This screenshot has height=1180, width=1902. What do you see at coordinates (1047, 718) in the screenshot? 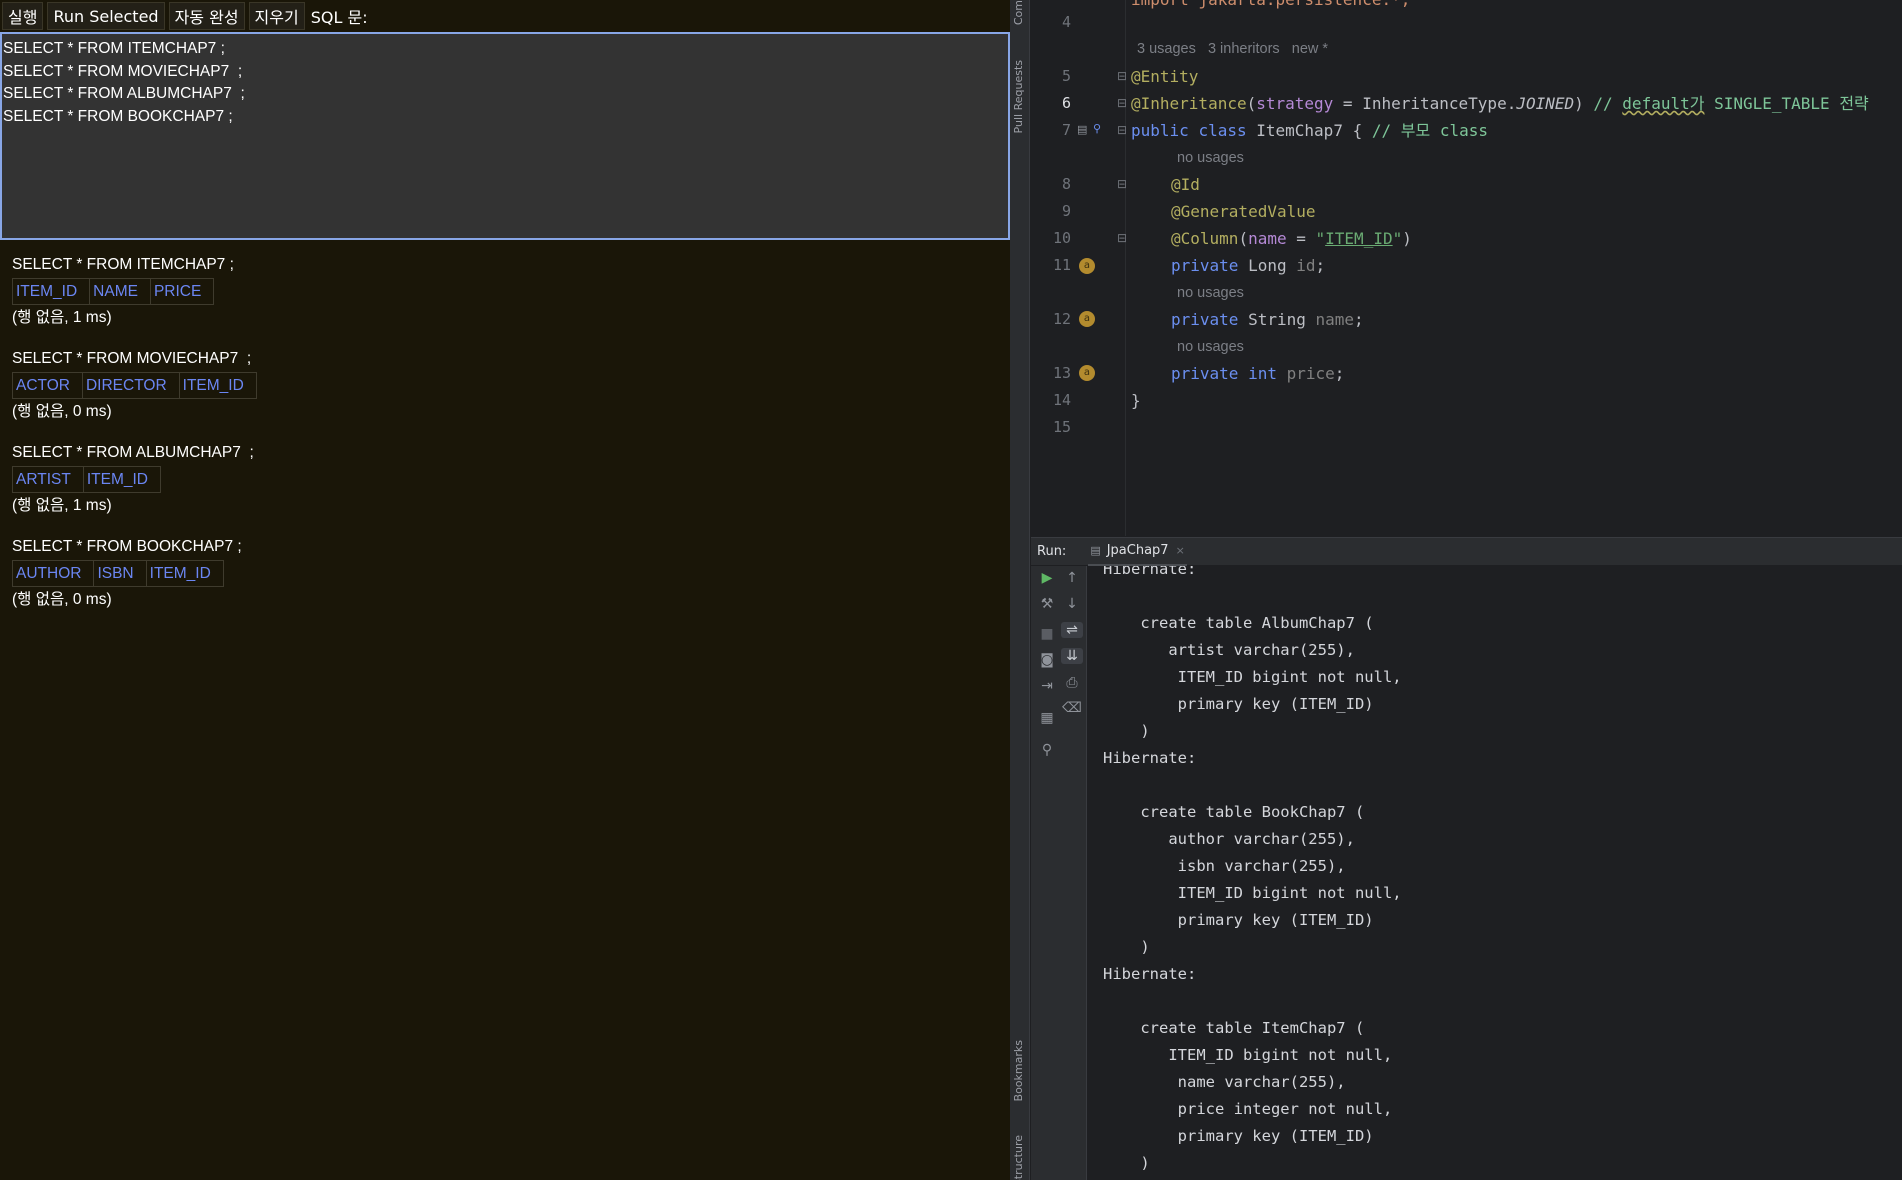
I see `layout-icon: ▦` at bounding box center [1047, 718].